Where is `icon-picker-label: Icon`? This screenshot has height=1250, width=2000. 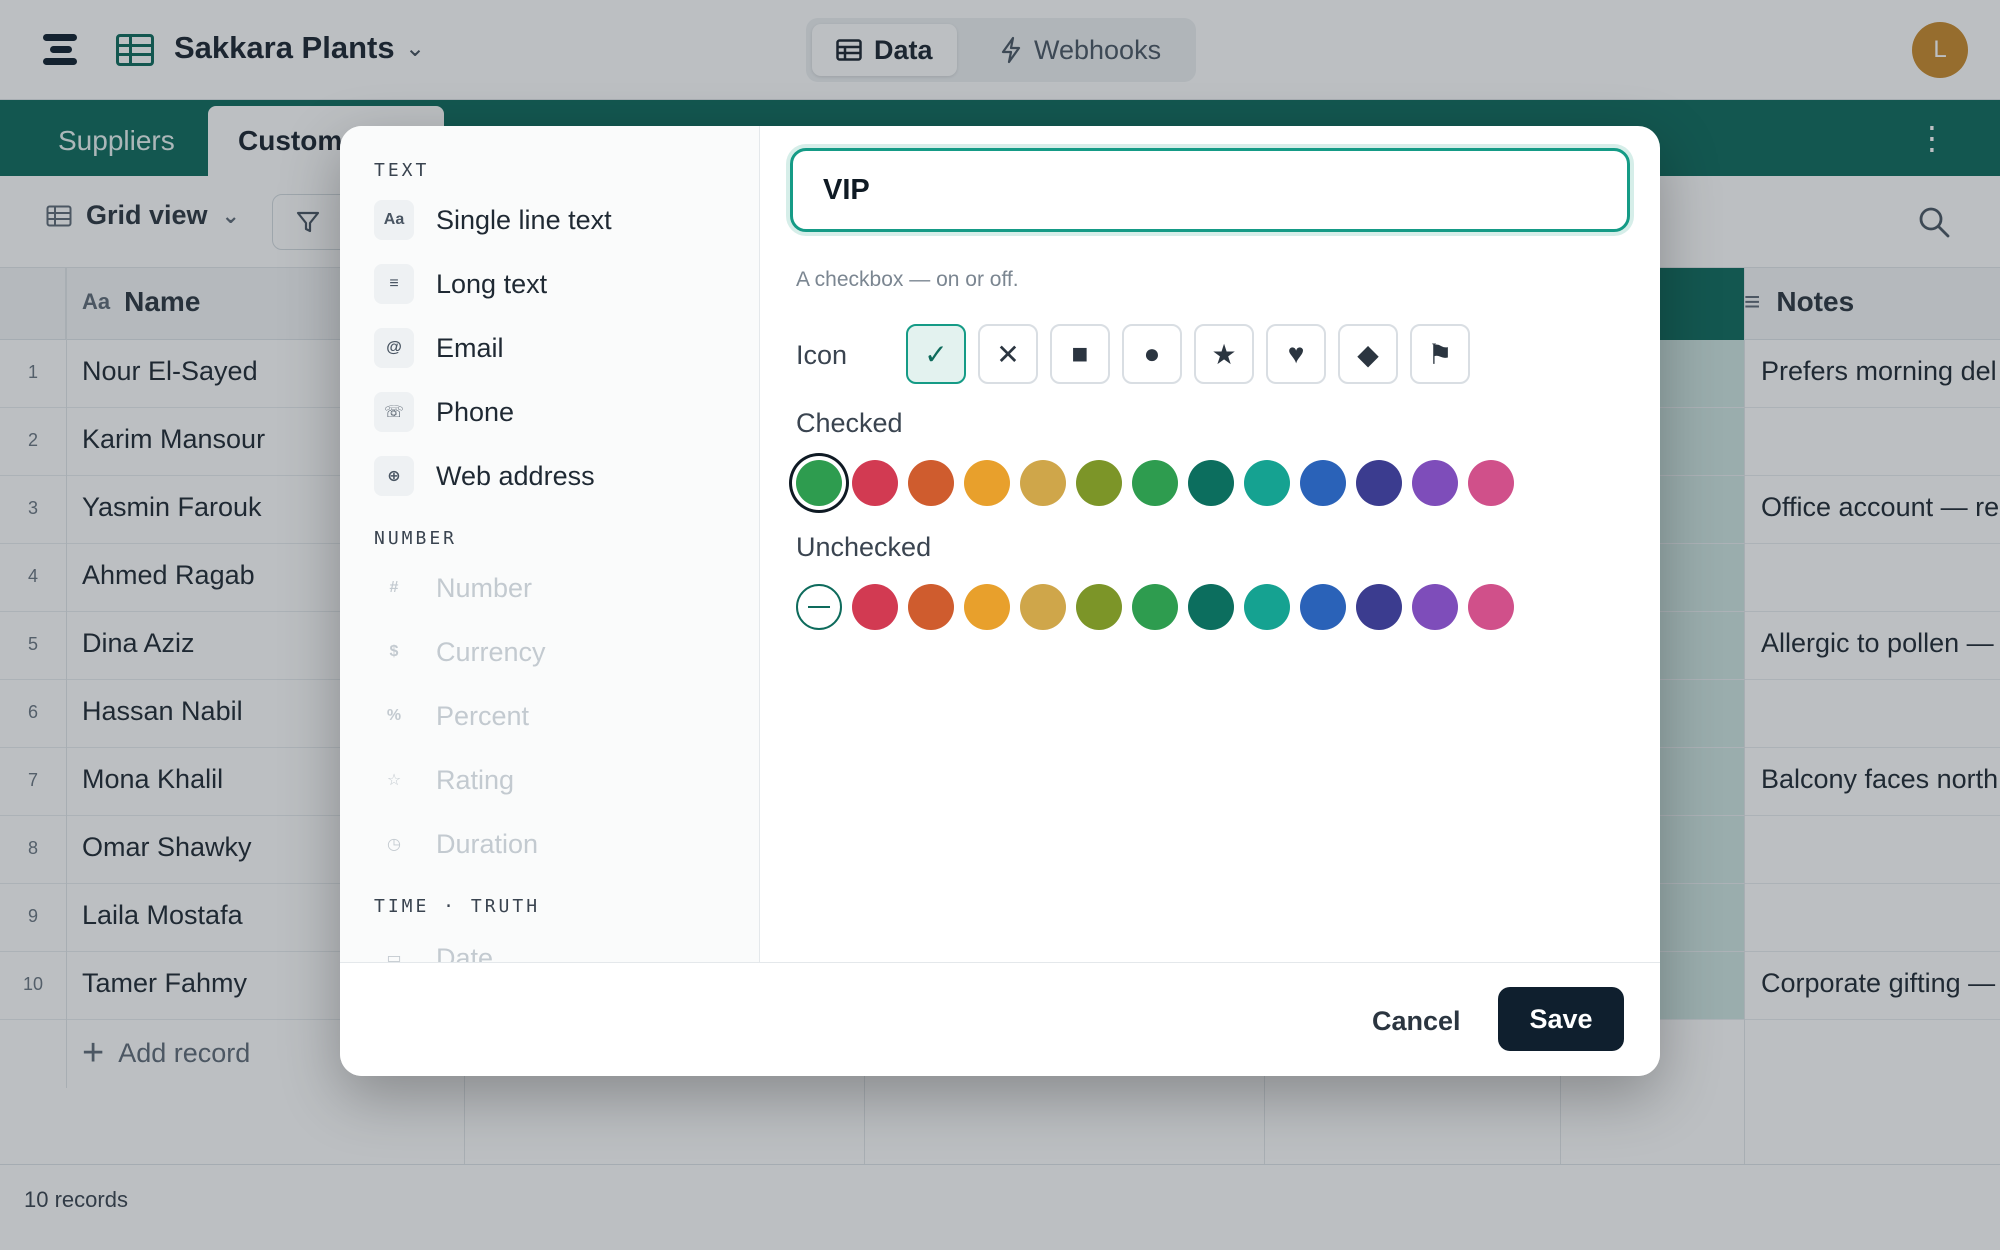
icon-picker-label: Icon is located at coordinates (822, 355).